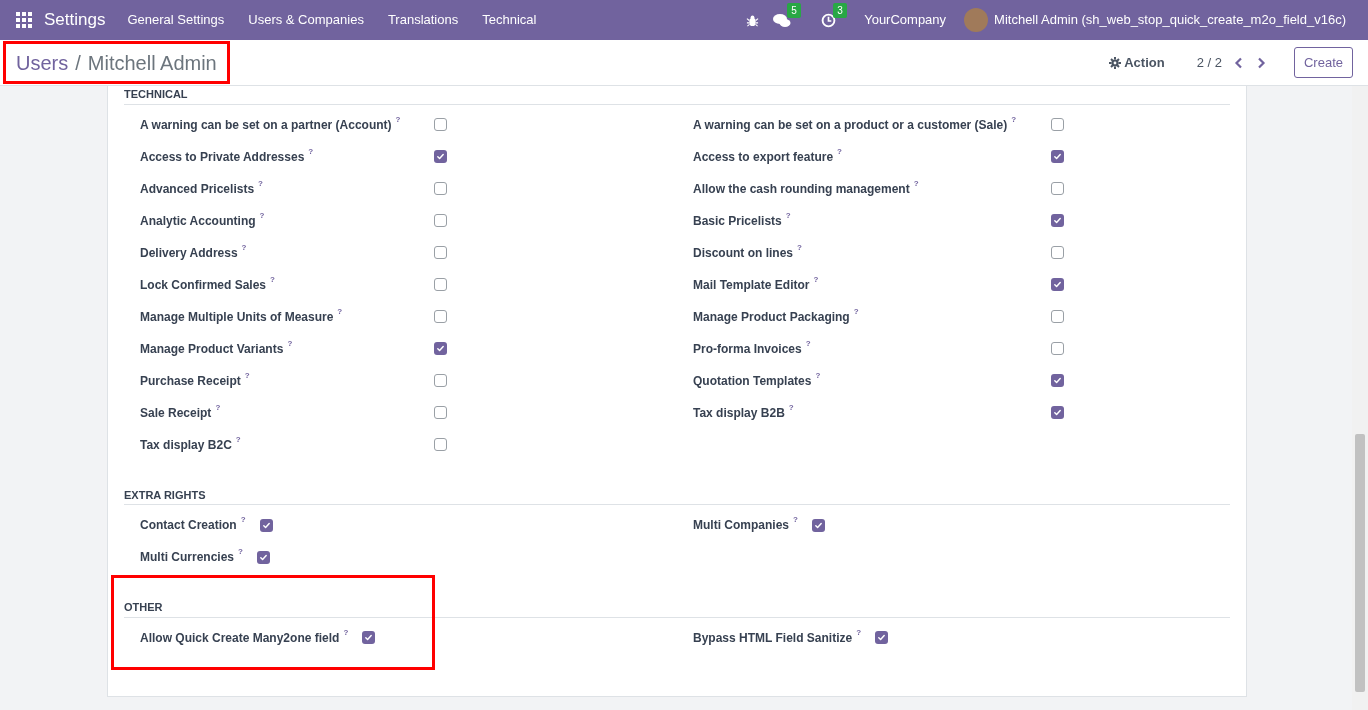 This screenshot has width=1368, height=710. What do you see at coordinates (677, 608) in the screenshot?
I see `section-heading: OTHER` at bounding box center [677, 608].